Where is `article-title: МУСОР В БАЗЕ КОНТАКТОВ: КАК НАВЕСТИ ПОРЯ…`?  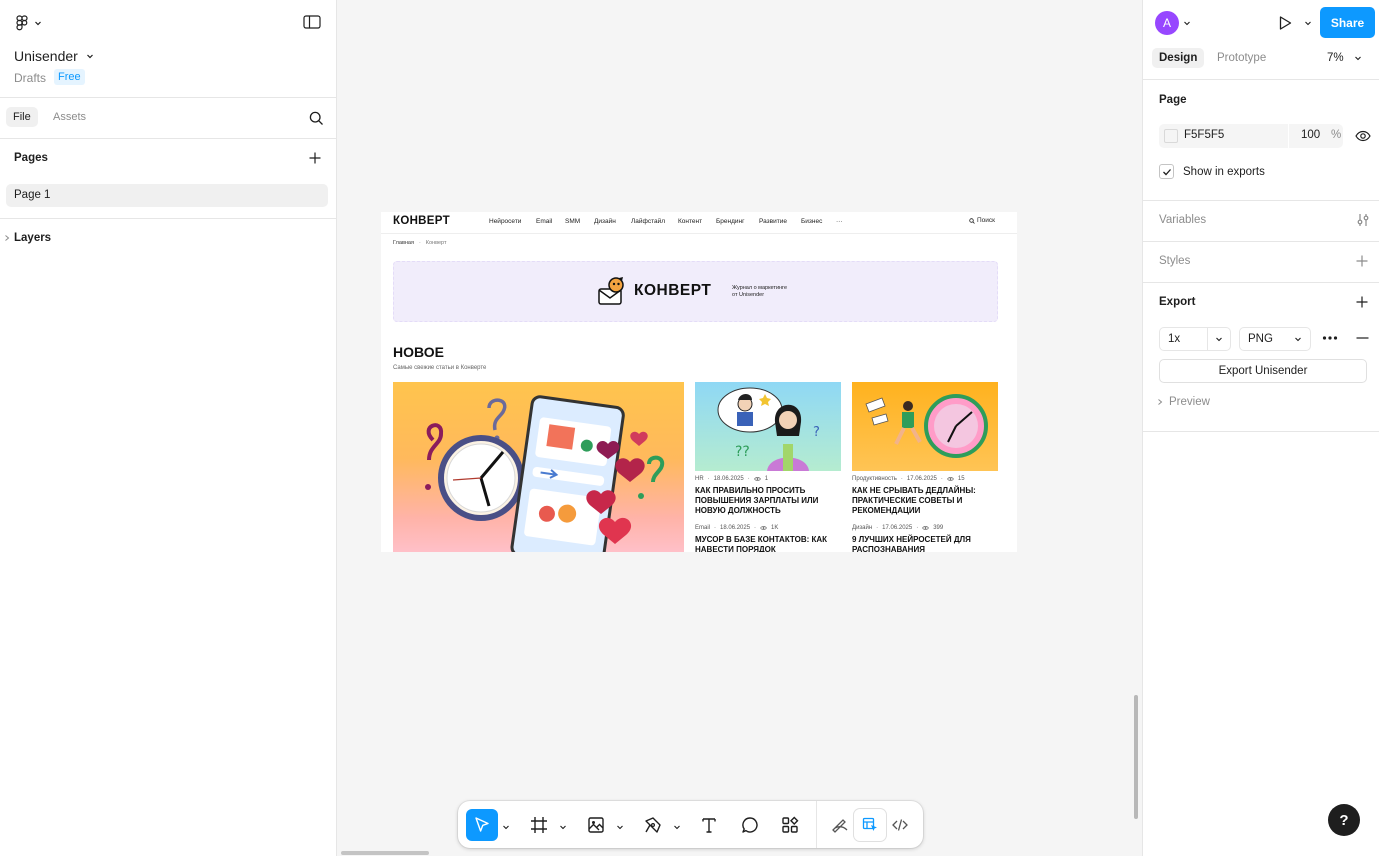
article-title: МУСОР В БАЗЕ КОНТАКТОВ: КАК НАВЕСТИ ПОРЯ… is located at coordinates (761, 543).